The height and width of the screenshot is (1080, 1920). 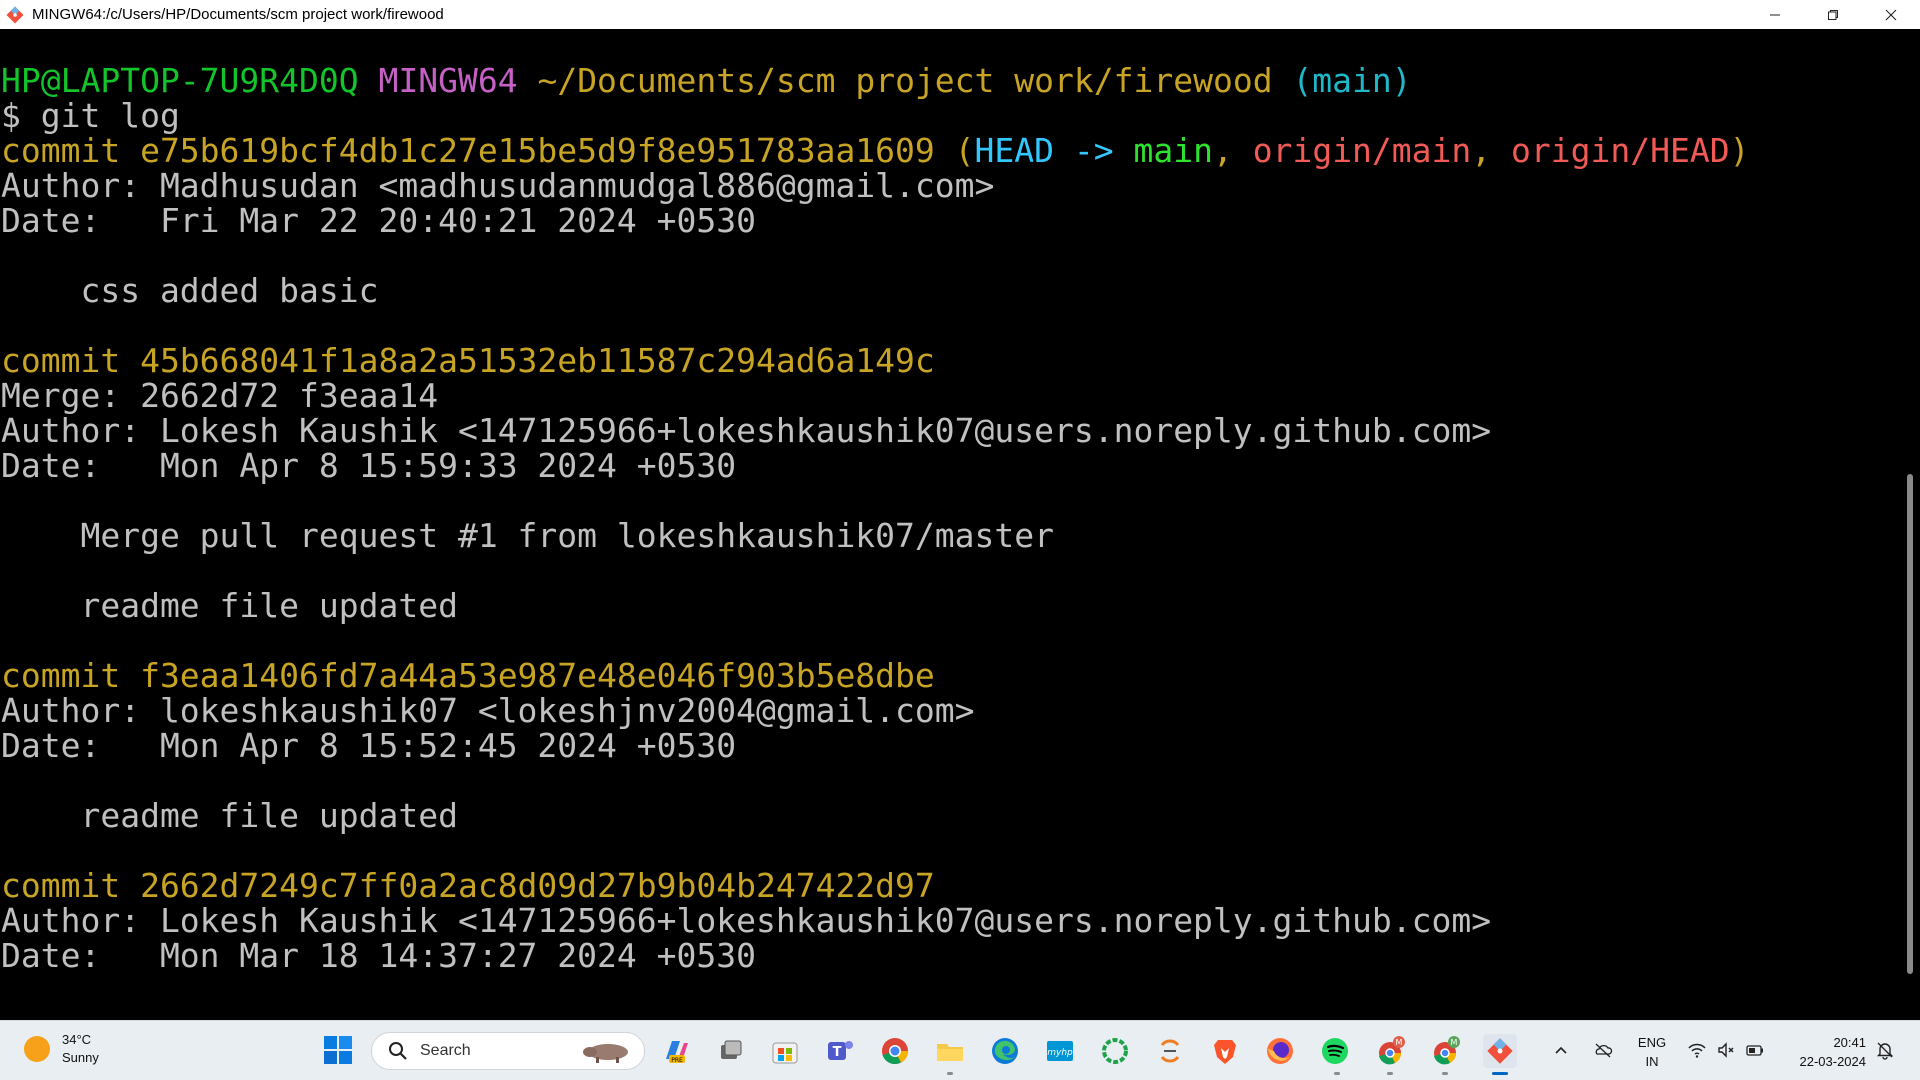 What do you see at coordinates (90, 115) in the screenshot?
I see `terminal-text-segment: $ git log` at bounding box center [90, 115].